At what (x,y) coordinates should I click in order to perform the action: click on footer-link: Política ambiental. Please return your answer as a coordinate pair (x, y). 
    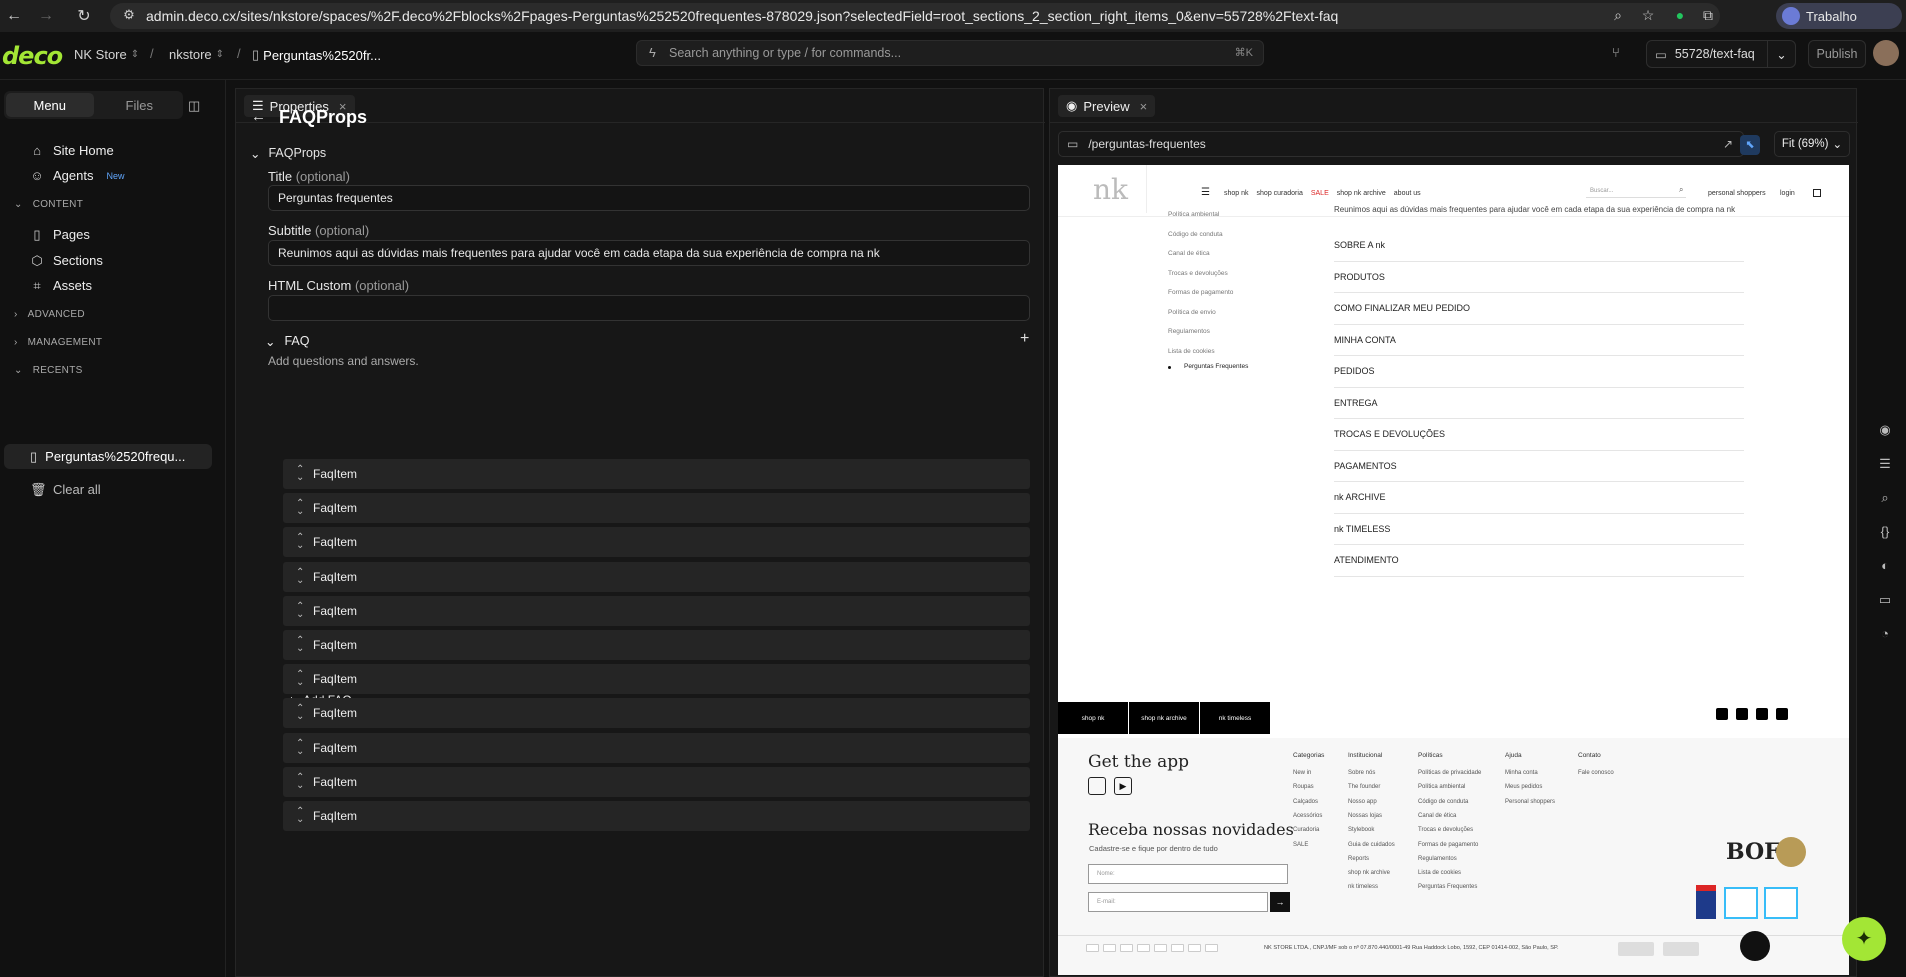
    Looking at the image, I should click on (1441, 787).